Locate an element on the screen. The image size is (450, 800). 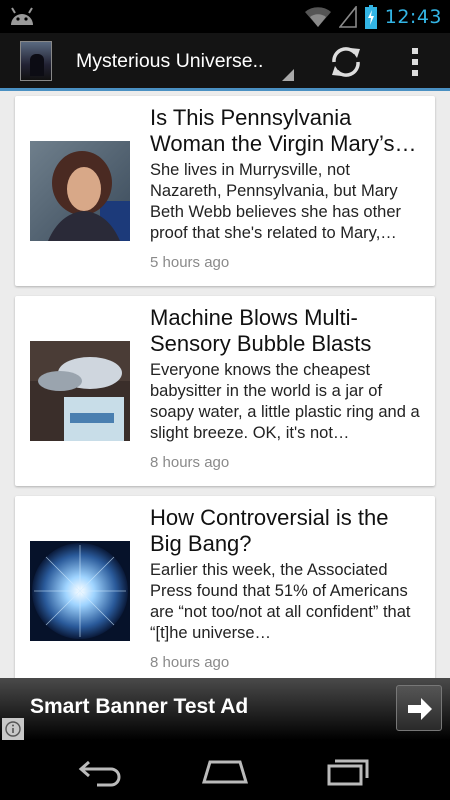
info-icon is located at coordinates (13, 729).